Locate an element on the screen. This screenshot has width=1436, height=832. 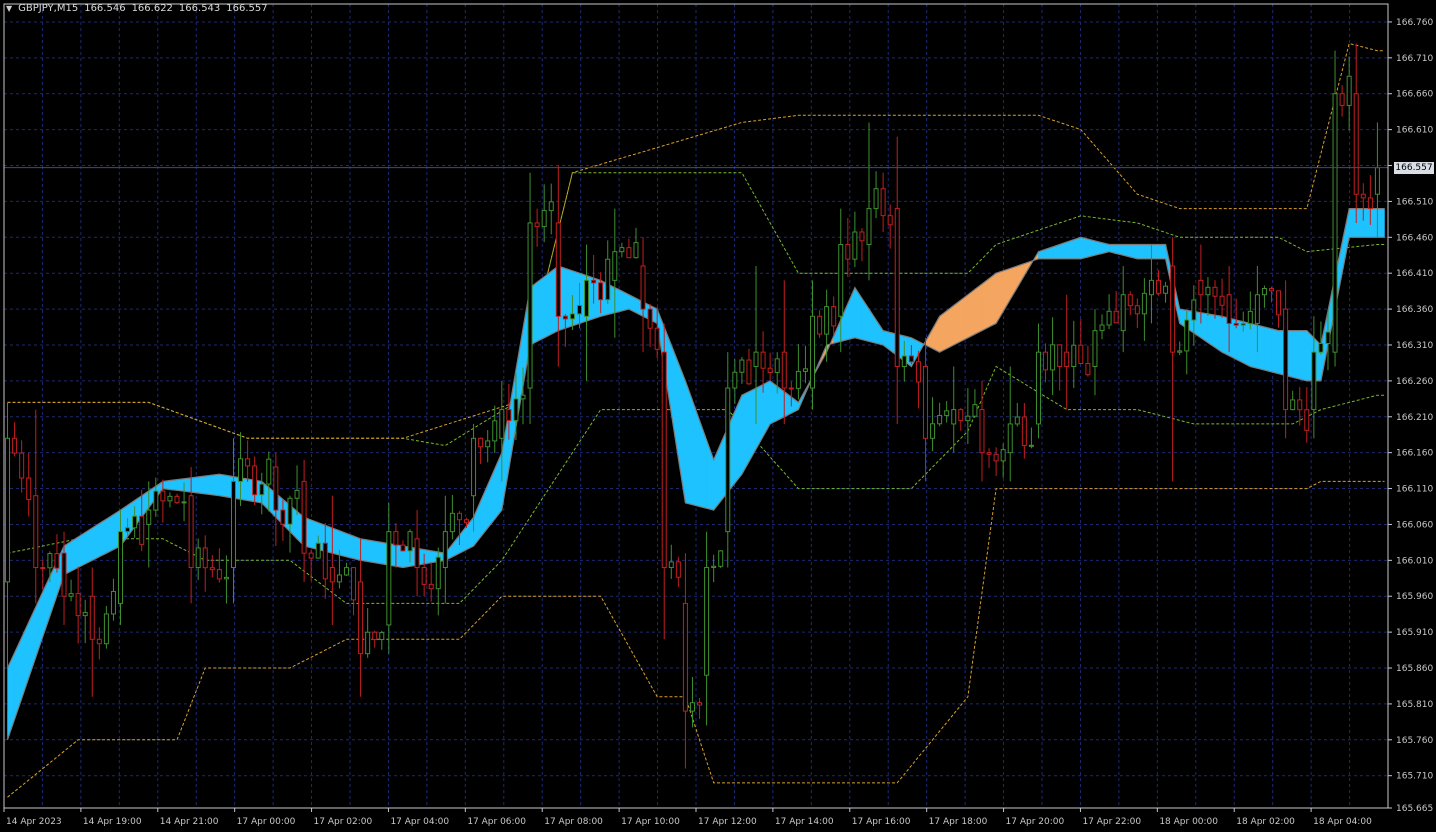
dropdown-triangle-icon: ▼ is located at coordinates (9, 8).